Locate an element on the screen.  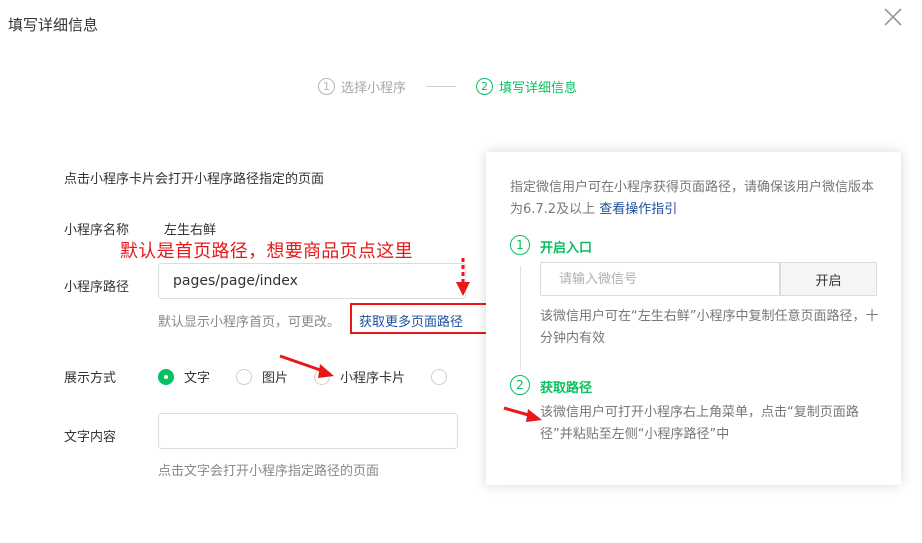
mp-path-input: pages/page/index is located at coordinates (312, 281).